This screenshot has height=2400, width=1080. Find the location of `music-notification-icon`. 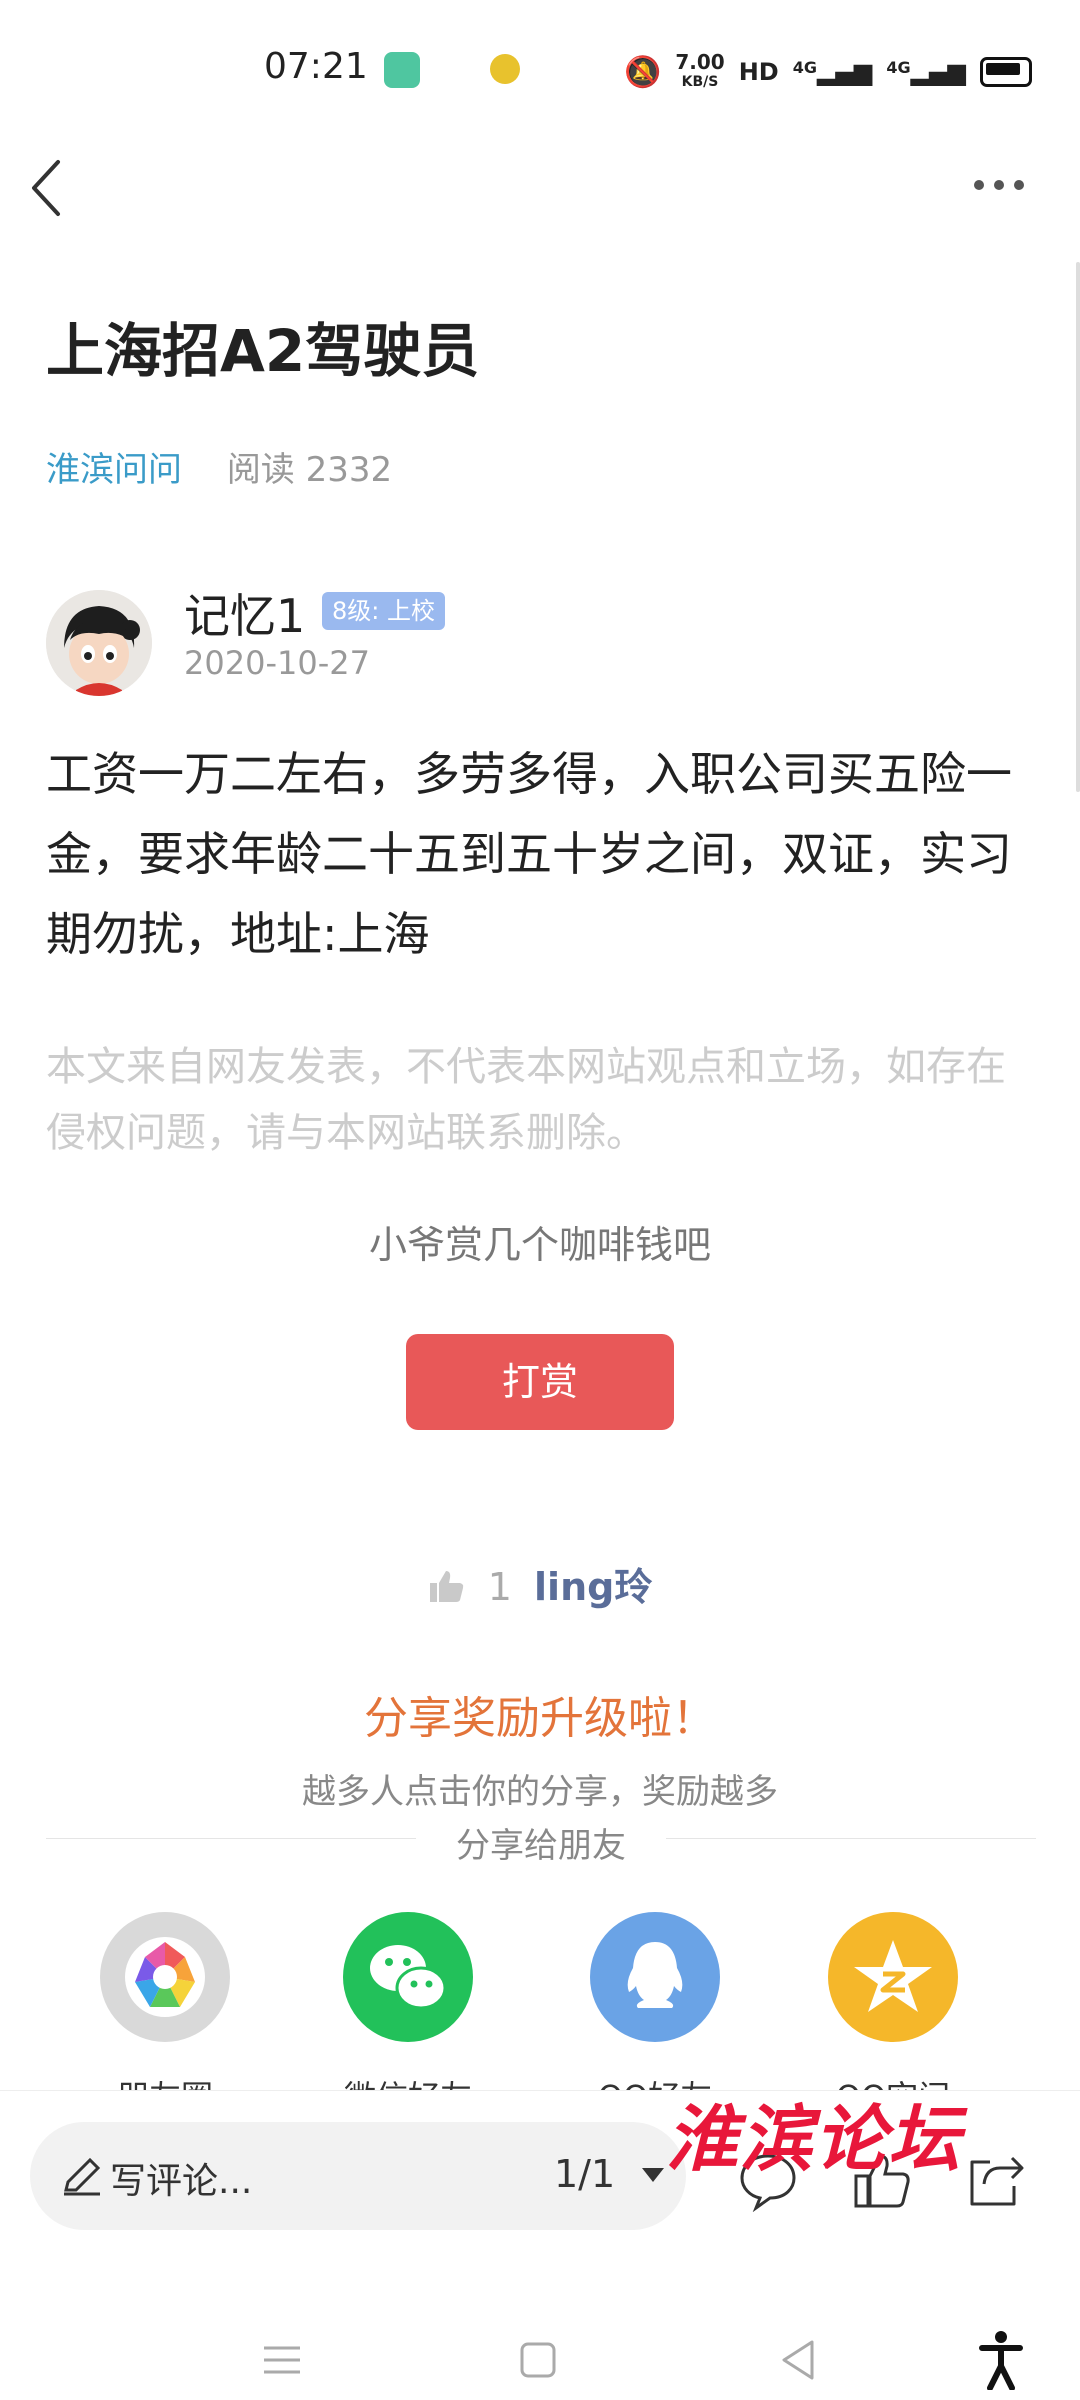

music-notification-icon is located at coordinates (505, 69).